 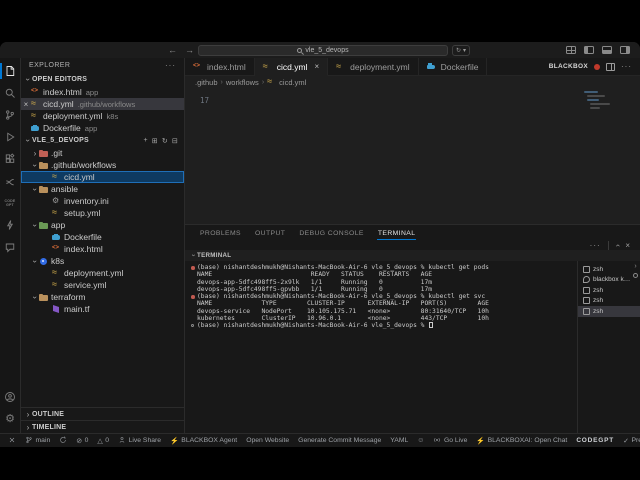 I want to click on panel-tab-terminal: TERMINAL, so click(x=397, y=233).